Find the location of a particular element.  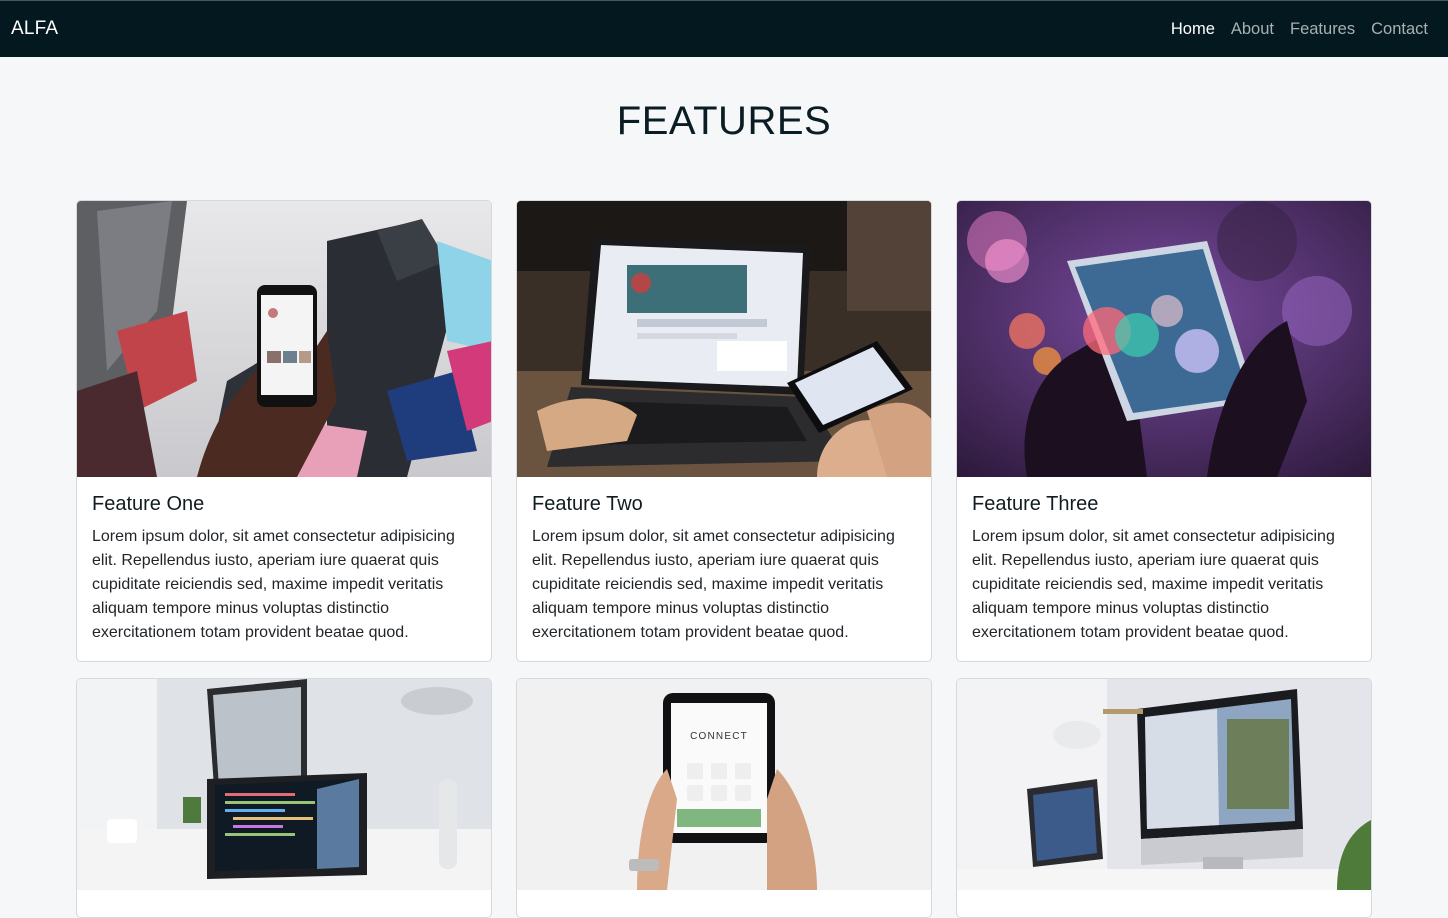

card-image-phone-bokeh is located at coordinates (1164, 339).